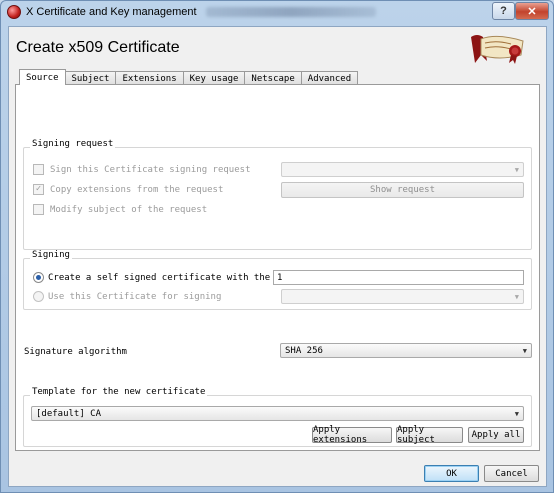  Describe the element at coordinates (38, 209) in the screenshot. I see `modify-subject-checkbox` at that location.